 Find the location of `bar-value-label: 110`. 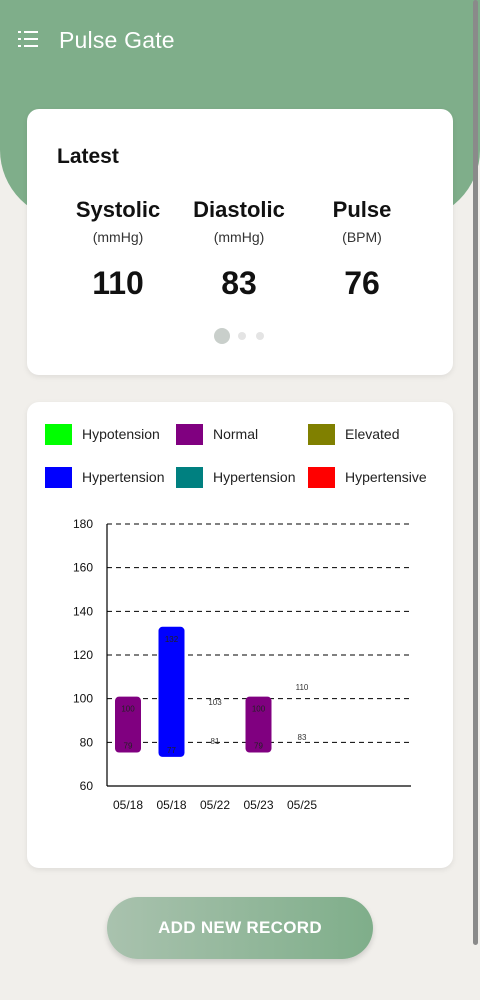

bar-value-label: 110 is located at coordinates (302, 687).